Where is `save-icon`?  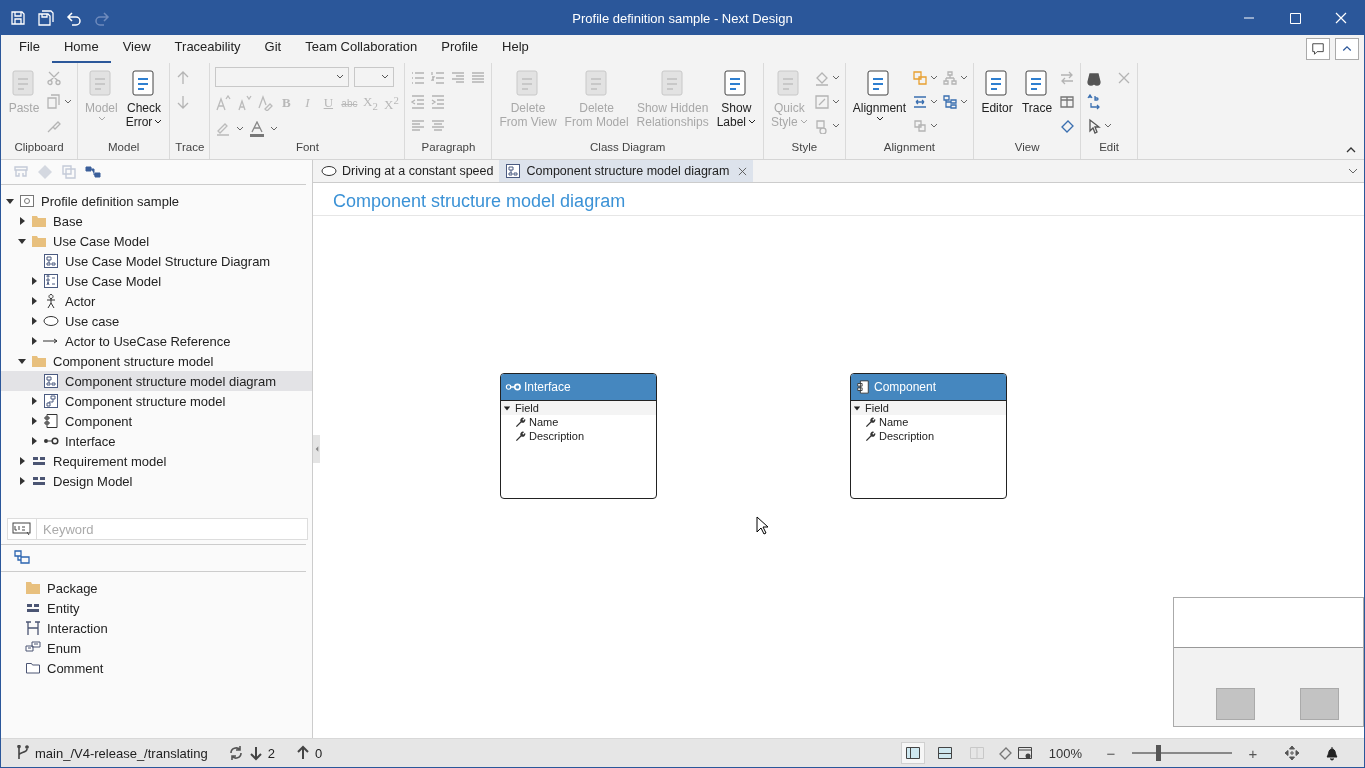 save-icon is located at coordinates (18, 18).